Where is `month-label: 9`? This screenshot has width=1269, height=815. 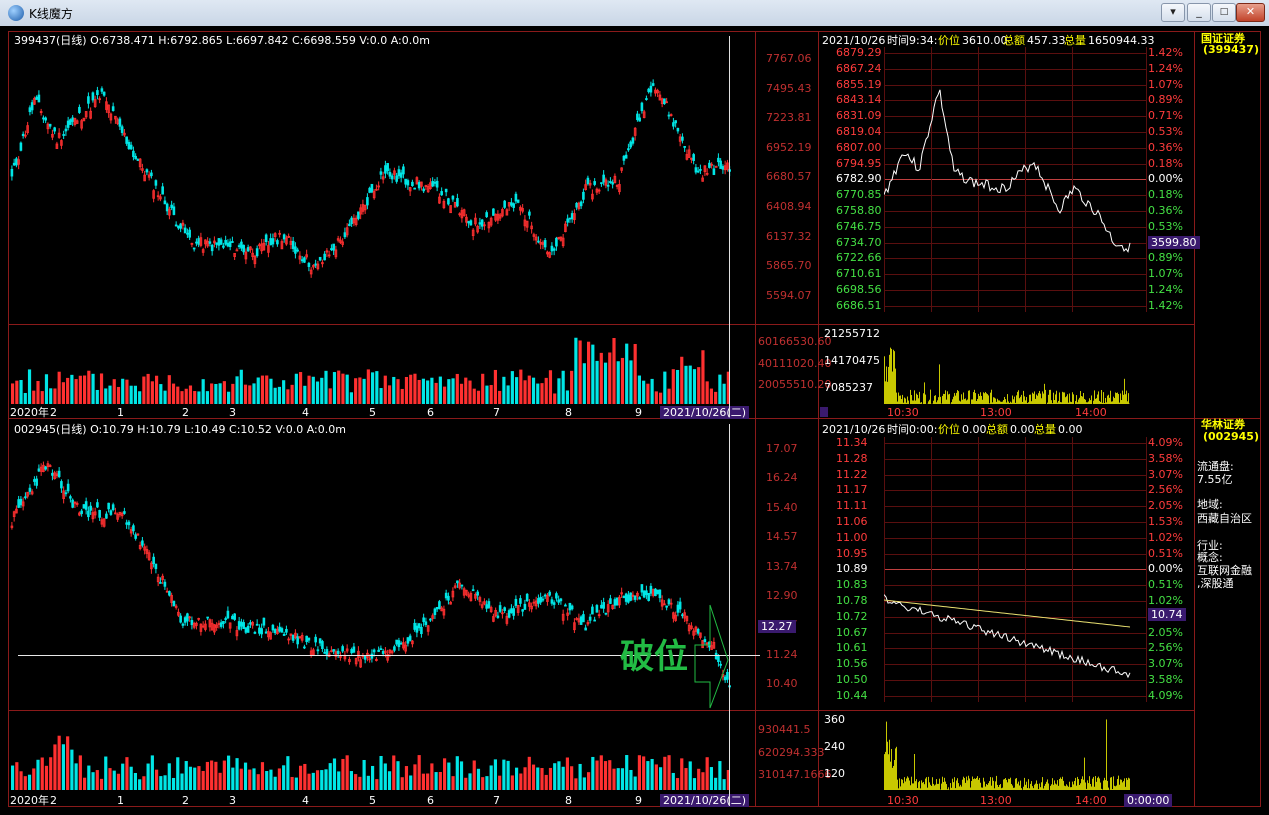
month-label: 9 is located at coordinates (638, 800).